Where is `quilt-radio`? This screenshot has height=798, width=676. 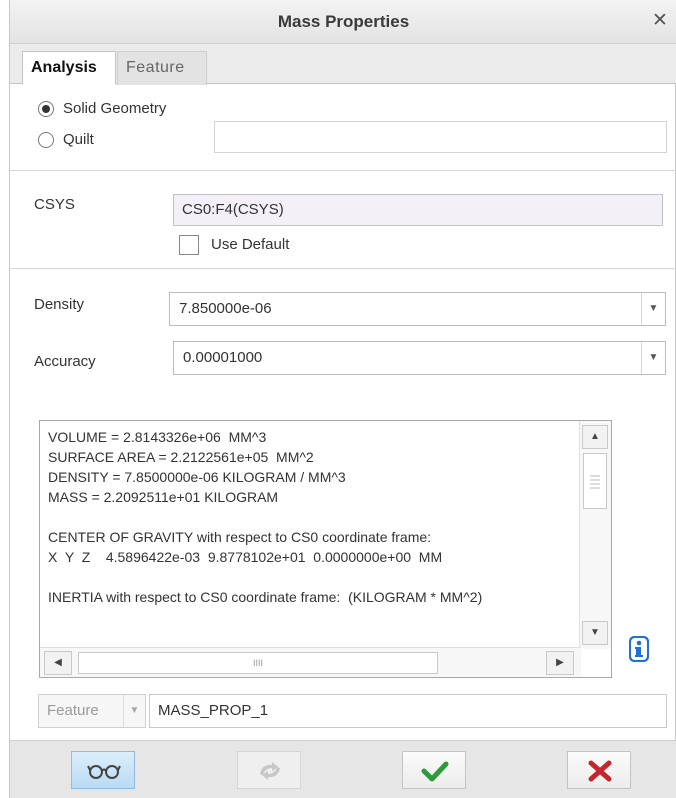 quilt-radio is located at coordinates (46, 140).